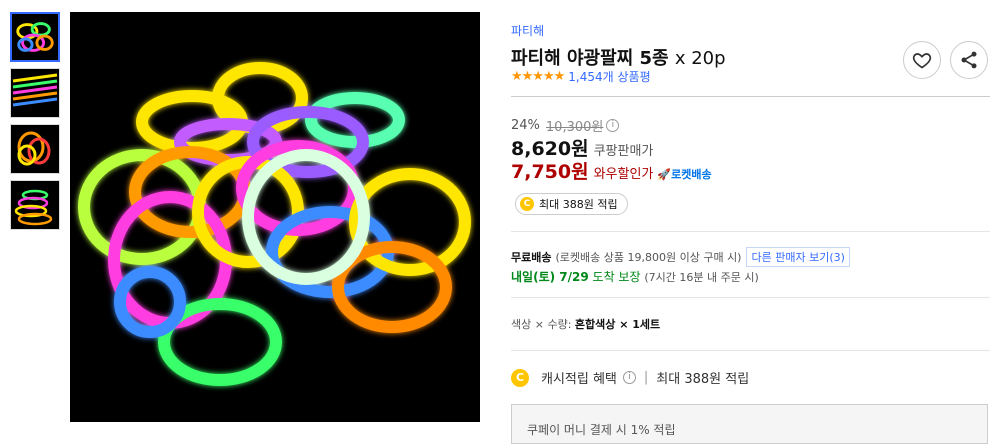  I want to click on free-shipping-label: 무료배송, so click(531, 257).